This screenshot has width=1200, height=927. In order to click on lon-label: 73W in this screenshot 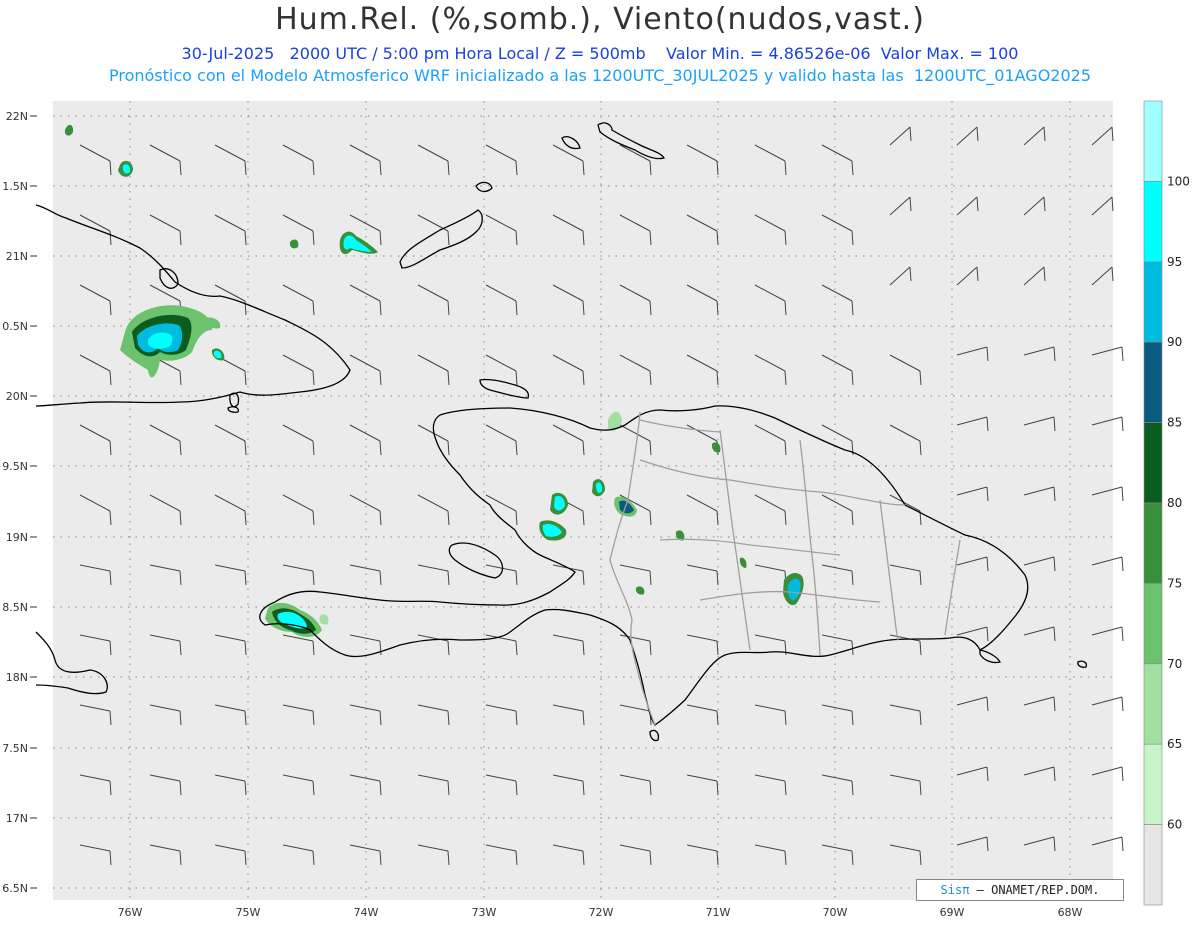, I will do `click(484, 912)`.